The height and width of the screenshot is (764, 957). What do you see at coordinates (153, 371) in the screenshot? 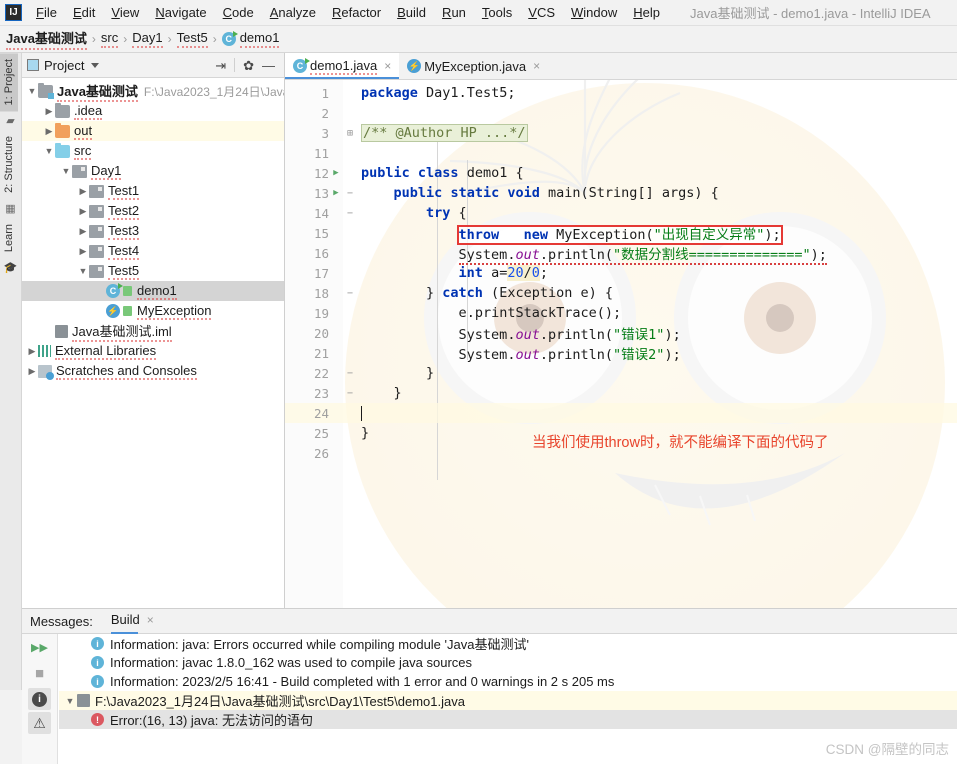
I see `tree-node: ▶ Scratches and Consoles` at bounding box center [153, 371].